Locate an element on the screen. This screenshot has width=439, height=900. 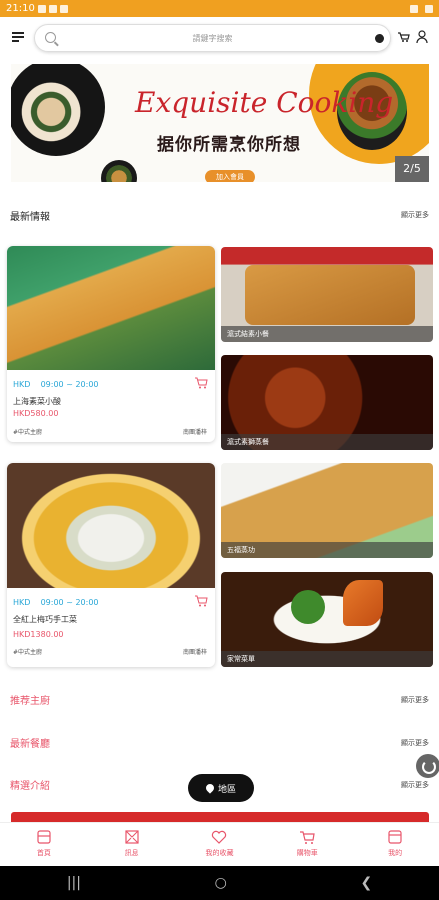
home-icon is located at coordinates (44, 837).